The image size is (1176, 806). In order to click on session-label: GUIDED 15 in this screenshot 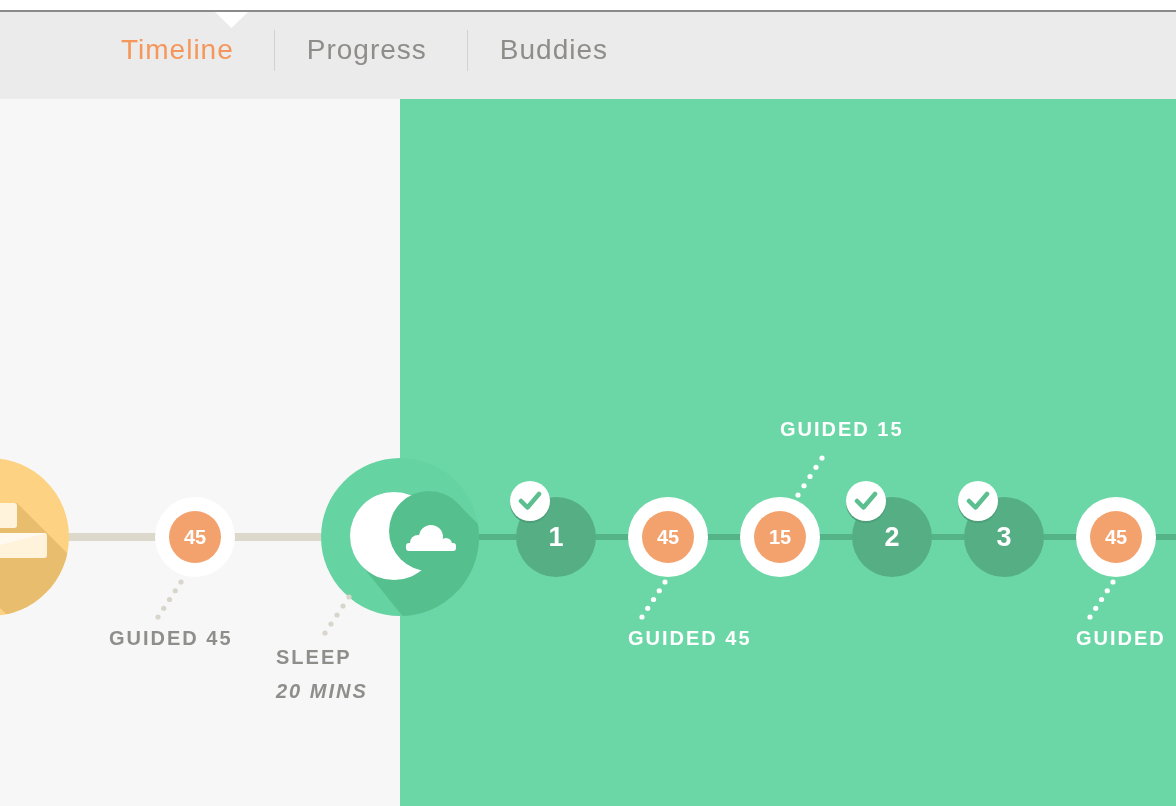, I will do `click(842, 429)`.